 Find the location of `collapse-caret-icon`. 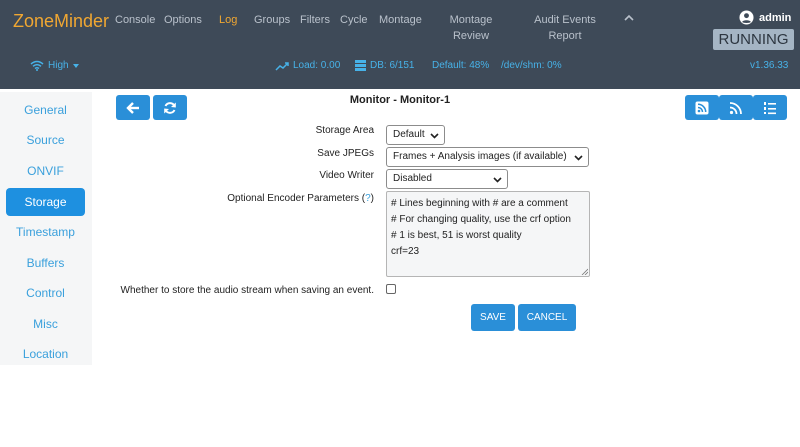

collapse-caret-icon is located at coordinates (629, 18).